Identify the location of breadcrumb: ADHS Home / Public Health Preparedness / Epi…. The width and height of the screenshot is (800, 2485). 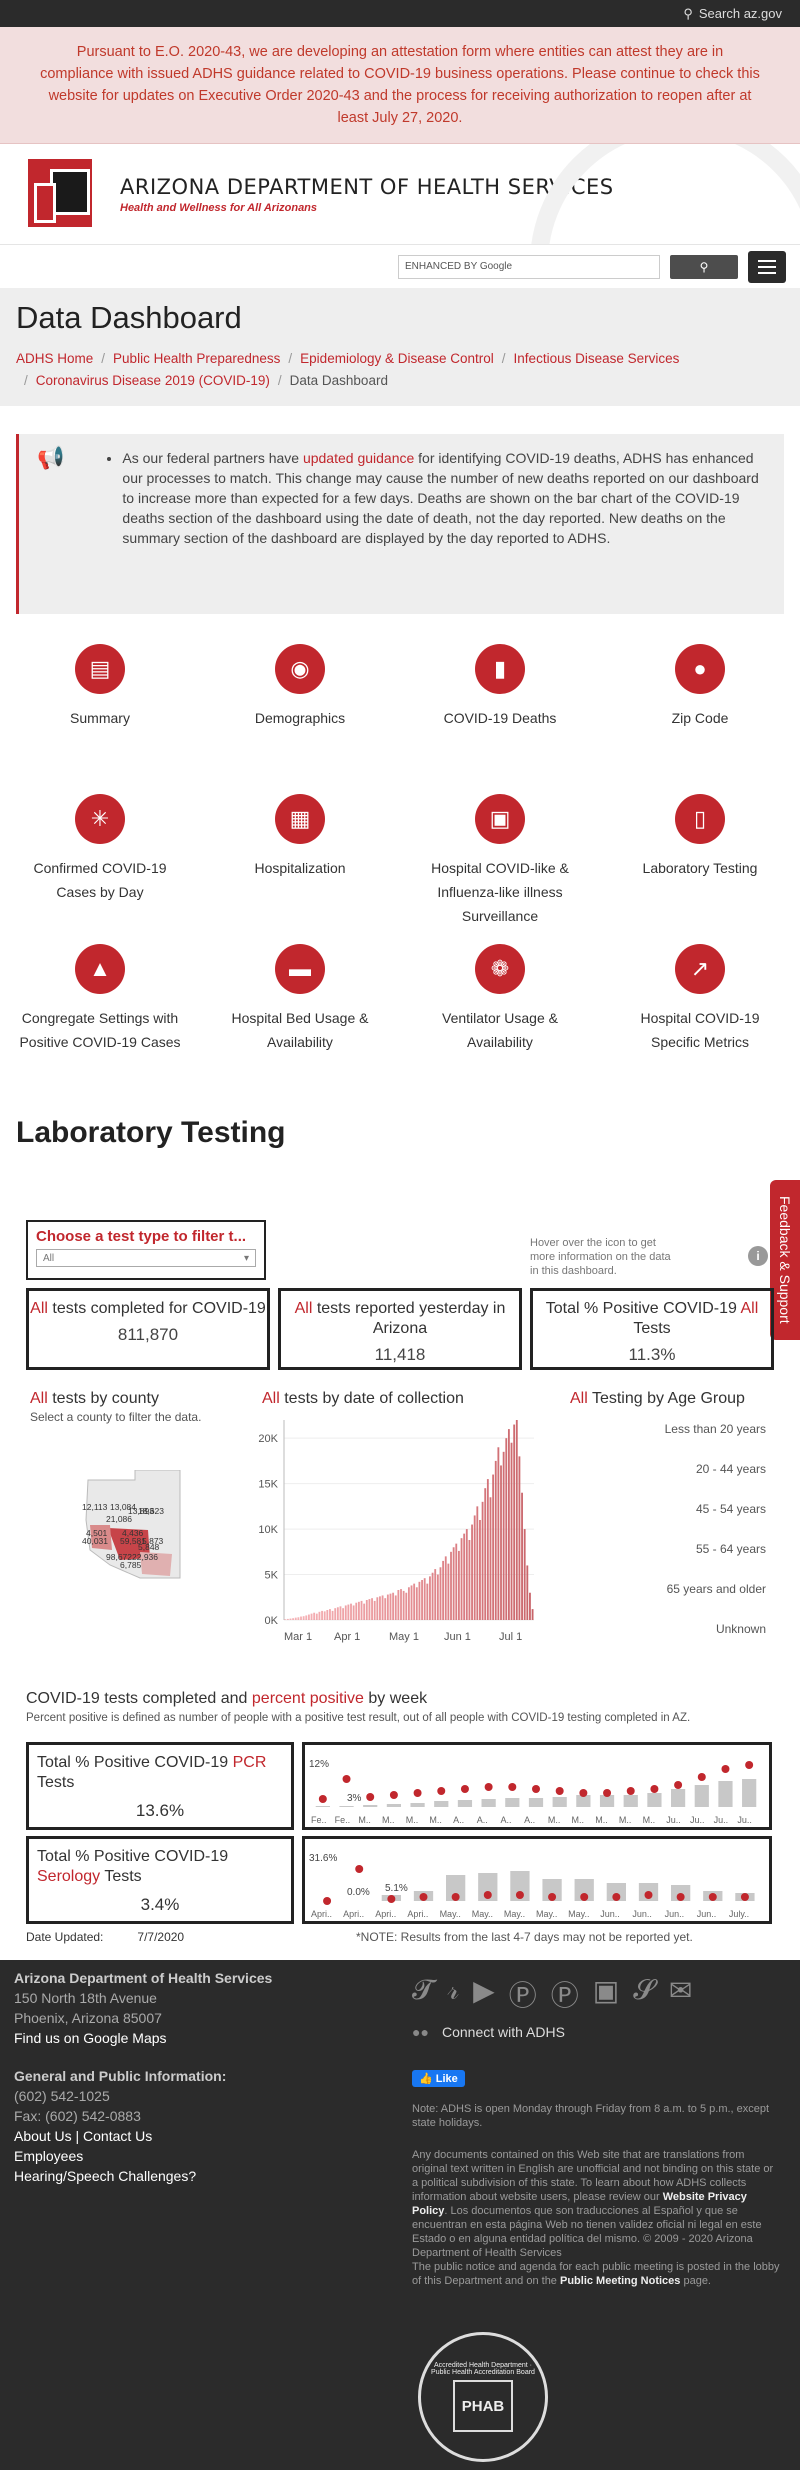
(348, 369).